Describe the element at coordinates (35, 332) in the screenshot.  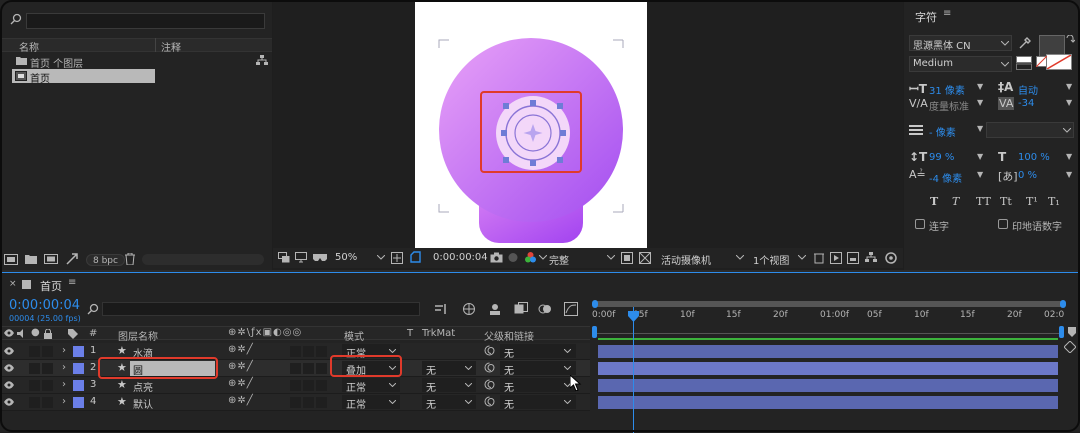
I see `solo-icon: ●` at that location.